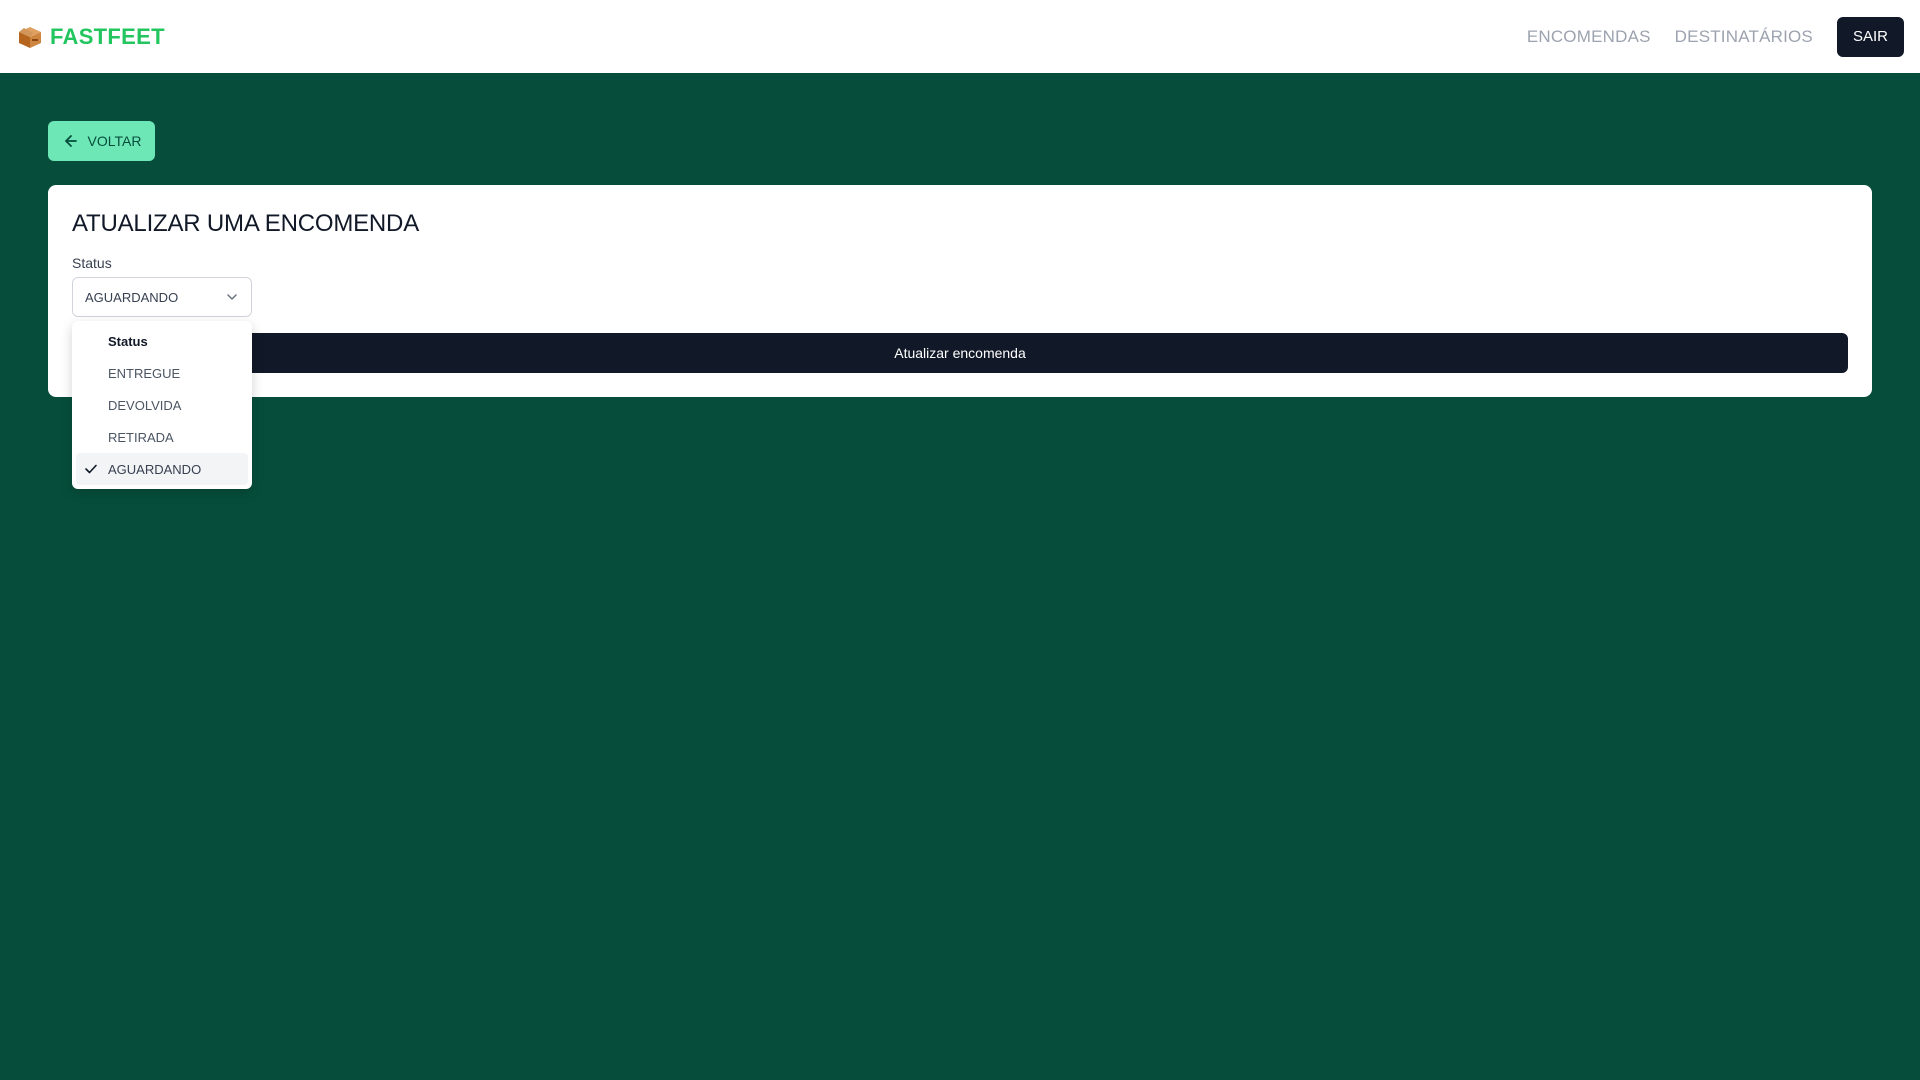  I want to click on chevron-down-icon, so click(232, 297).